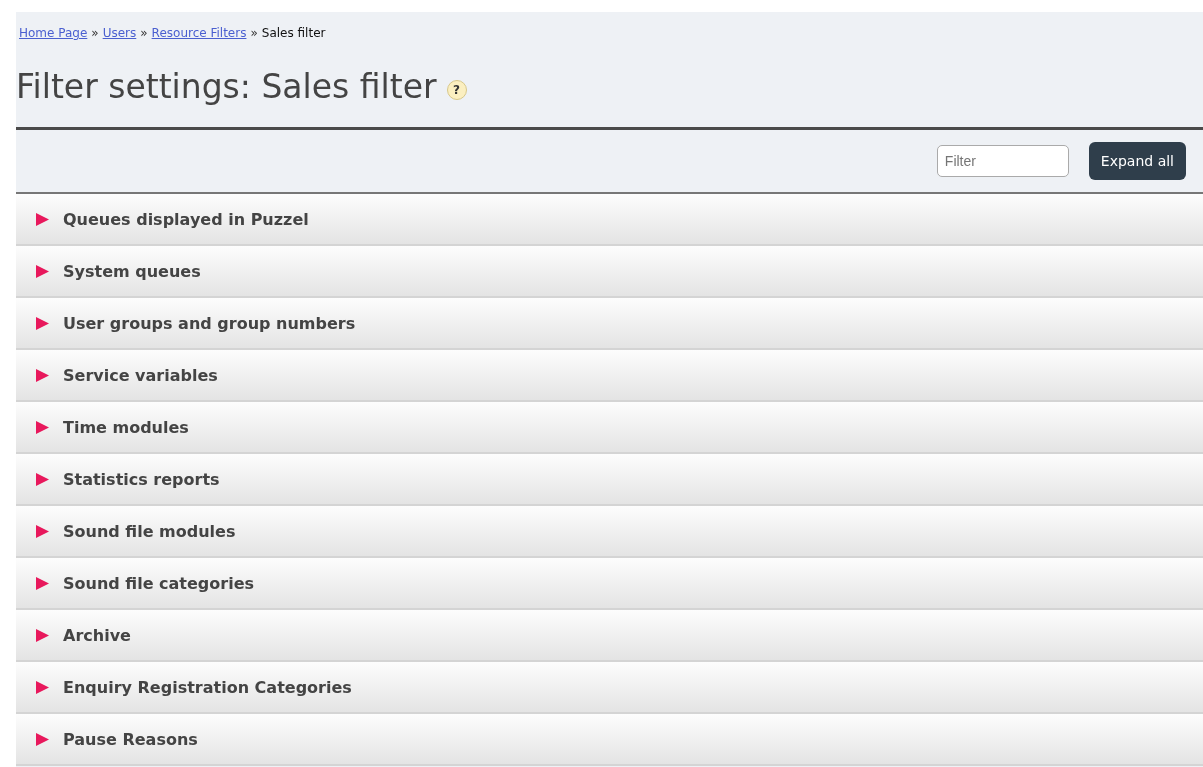 The height and width of the screenshot is (767, 1203). What do you see at coordinates (119, 33) in the screenshot?
I see `breadcrumb-link: Users` at bounding box center [119, 33].